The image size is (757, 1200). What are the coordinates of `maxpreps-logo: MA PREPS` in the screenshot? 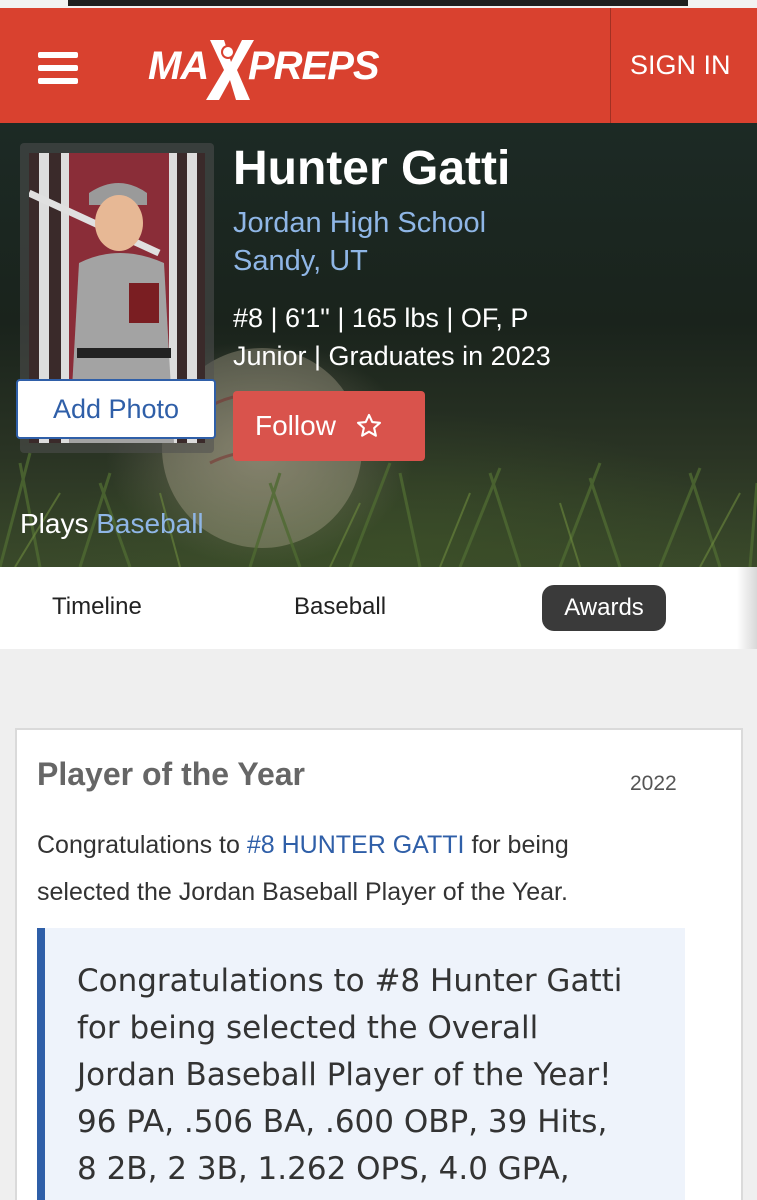 It's located at (264, 68).